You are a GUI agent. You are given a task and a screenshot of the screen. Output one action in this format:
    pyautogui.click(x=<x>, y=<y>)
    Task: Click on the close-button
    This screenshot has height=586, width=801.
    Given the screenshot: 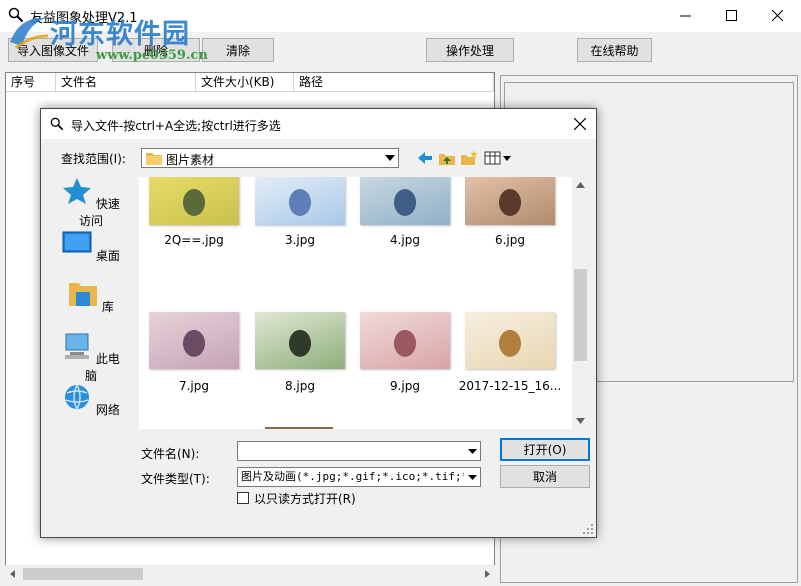 What is the action you would take?
    pyautogui.click(x=777, y=15)
    